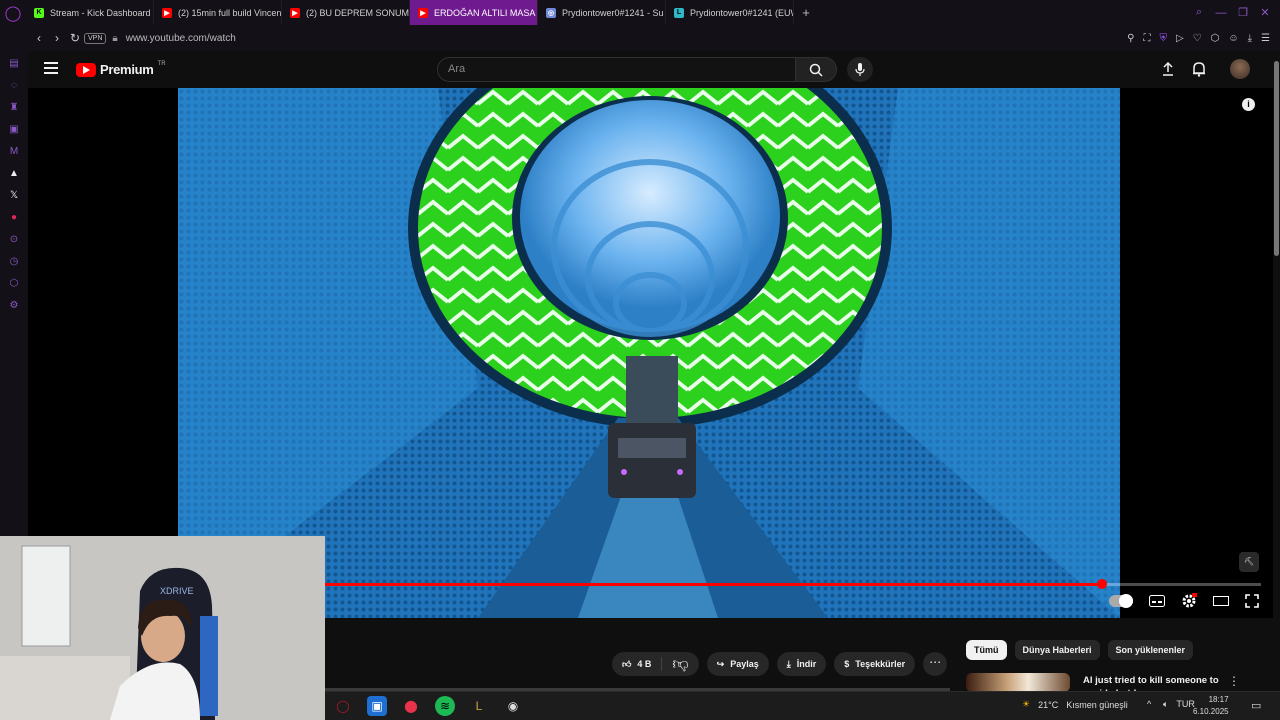 This screenshot has width=1280, height=720. What do you see at coordinates (14, 130) in the screenshot?
I see `chat-icon: ▣` at bounding box center [14, 130].